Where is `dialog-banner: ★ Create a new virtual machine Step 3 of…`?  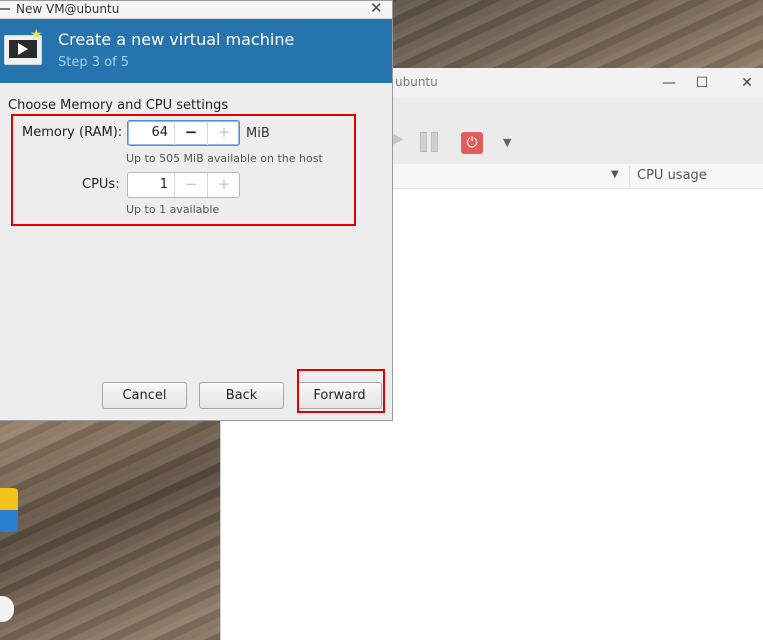
dialog-banner: ★ Create a new virtual machine Step 3 of… is located at coordinates (196, 51).